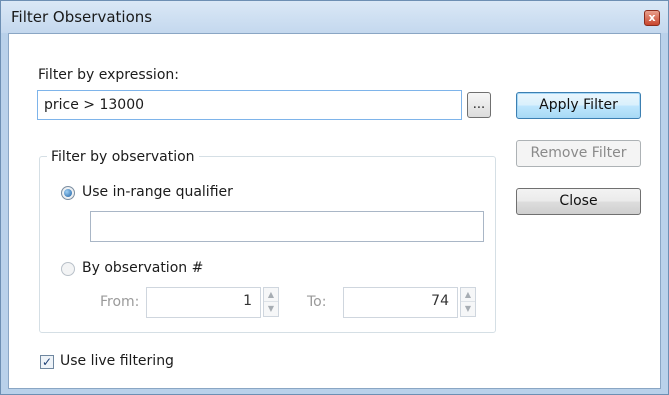  What do you see at coordinates (117, 361) in the screenshot?
I see `live-filtering-label: Use live filtering` at bounding box center [117, 361].